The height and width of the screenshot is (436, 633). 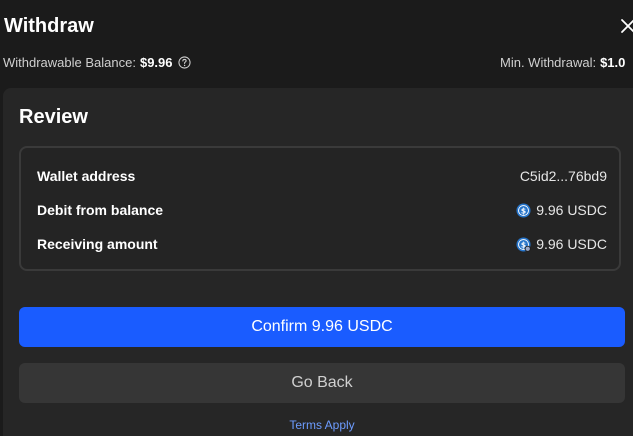 I want to click on withdrawable-balance-label: Withdrawable Balance:, so click(x=69, y=62).